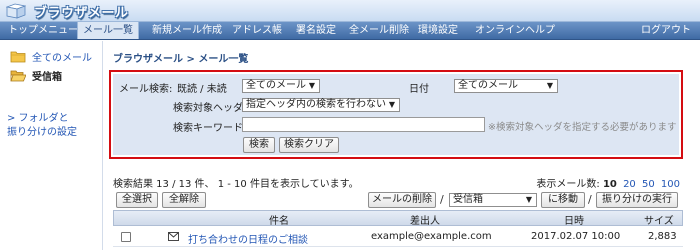 The image size is (700, 250). I want to click on read-unread-value: 全てのメール, so click(276, 85).